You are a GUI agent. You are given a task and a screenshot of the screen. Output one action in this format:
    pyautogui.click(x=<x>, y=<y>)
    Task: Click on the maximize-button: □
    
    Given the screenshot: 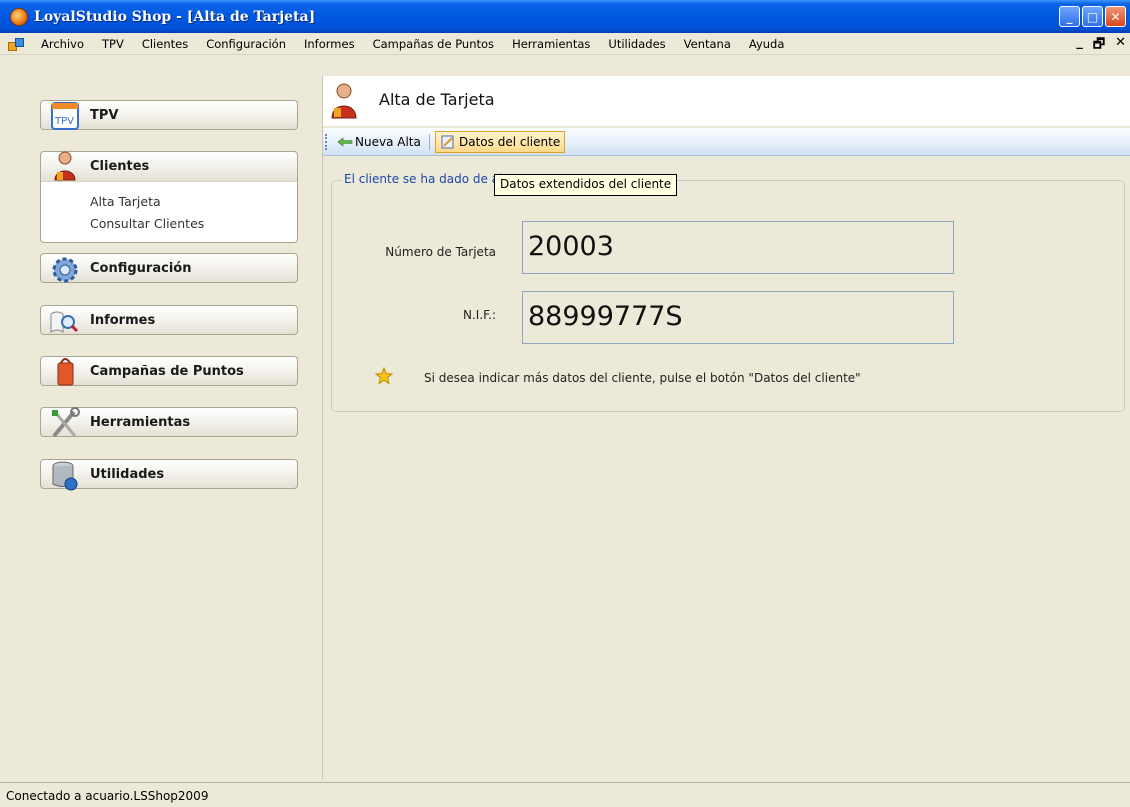 What is the action you would take?
    pyautogui.click(x=1092, y=16)
    